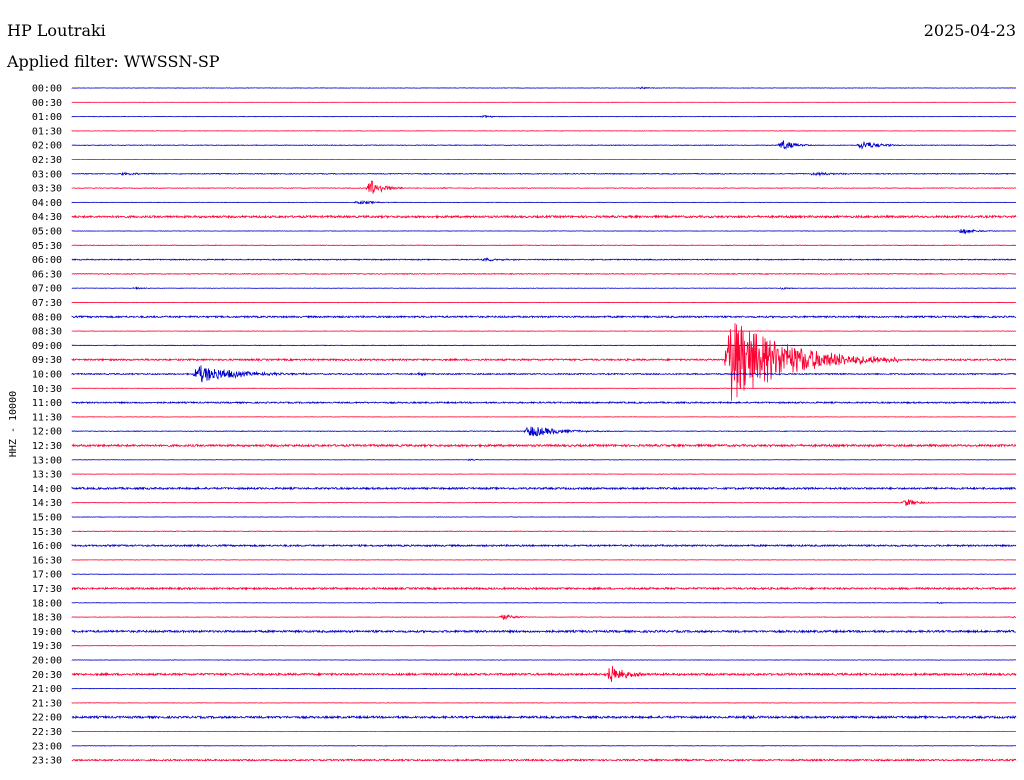 This screenshot has height=780, width=1024. What do you see at coordinates (47, 732) in the screenshot?
I see `tick-label-2230: 22:30` at bounding box center [47, 732].